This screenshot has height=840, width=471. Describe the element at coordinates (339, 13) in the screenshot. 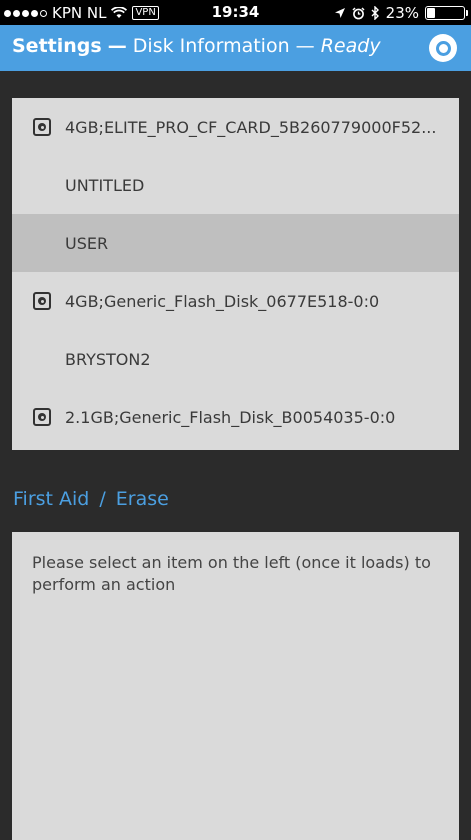

I see `location-arrow-icon` at that location.